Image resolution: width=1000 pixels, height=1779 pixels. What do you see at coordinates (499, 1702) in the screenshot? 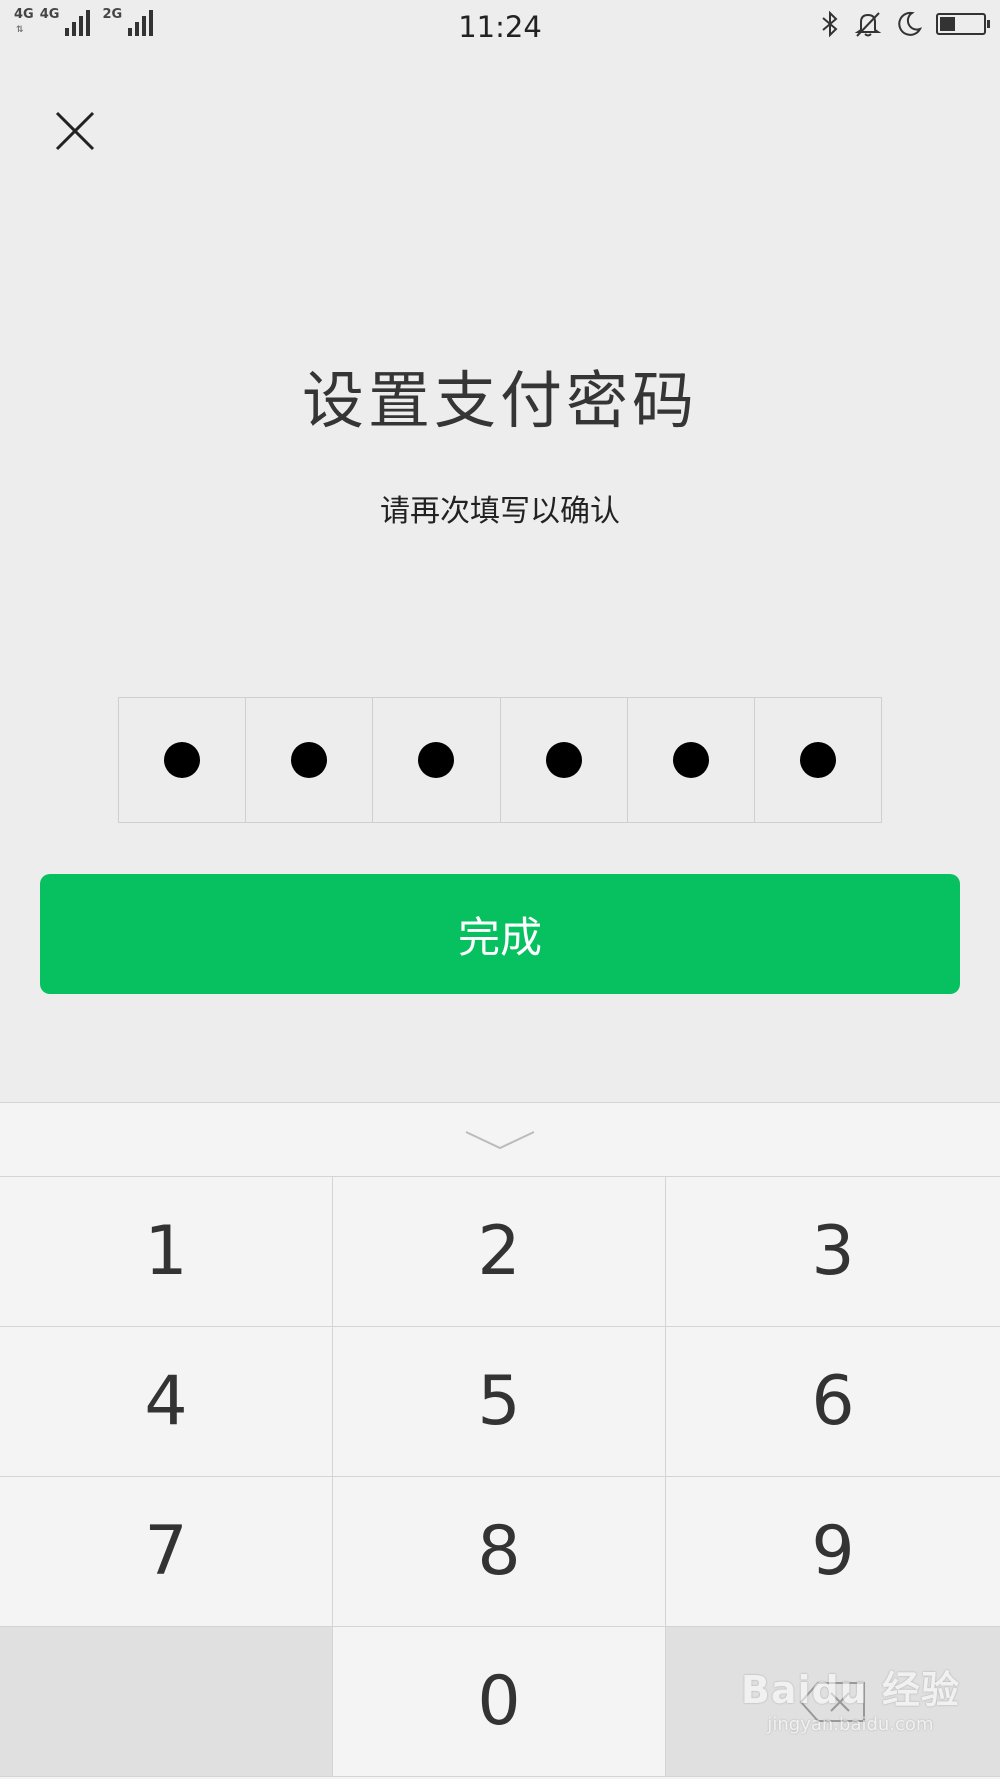
I see `key-0: 0` at bounding box center [499, 1702].